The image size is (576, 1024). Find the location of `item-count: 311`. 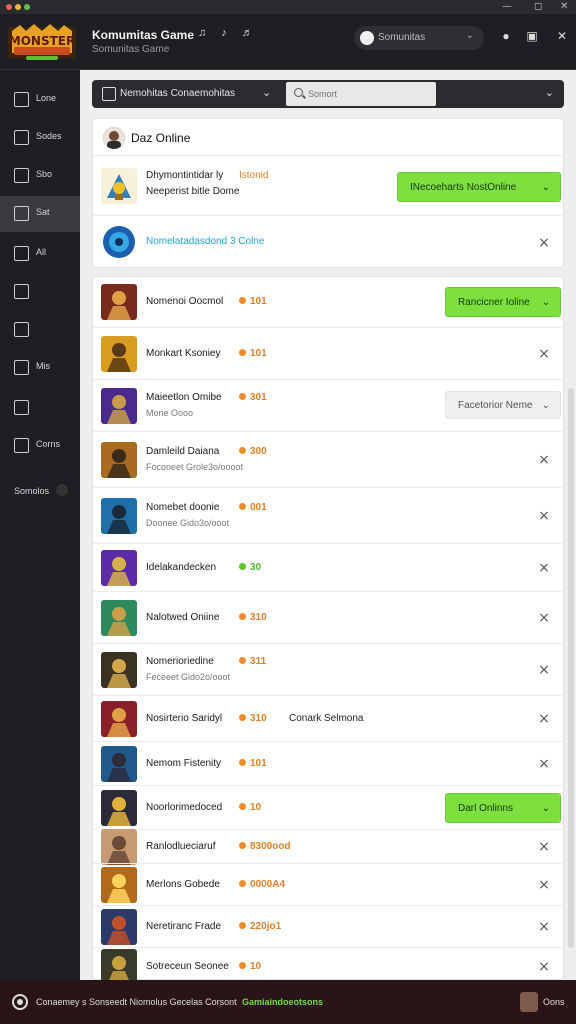

item-count: 311 is located at coordinates (252, 661).